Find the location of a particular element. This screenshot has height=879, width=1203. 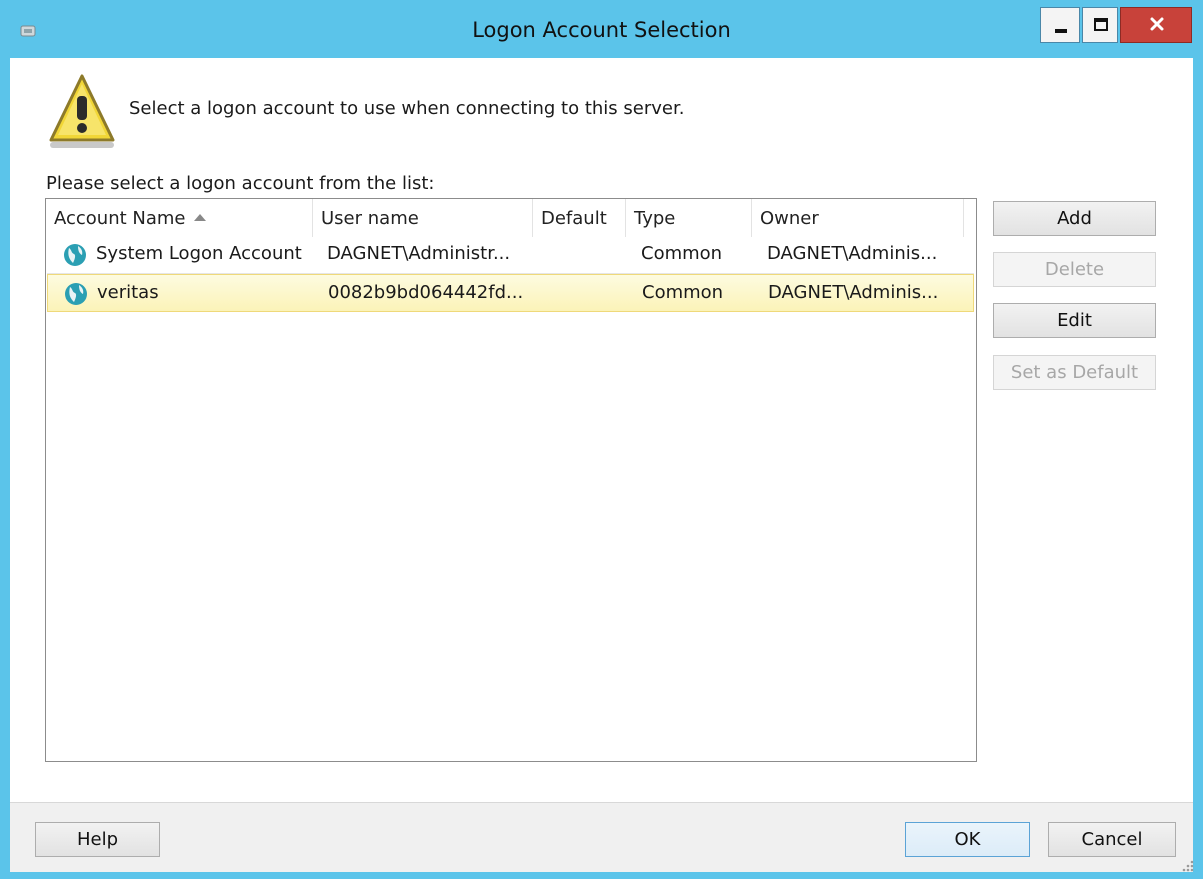

maximize-button is located at coordinates (1100, 25).